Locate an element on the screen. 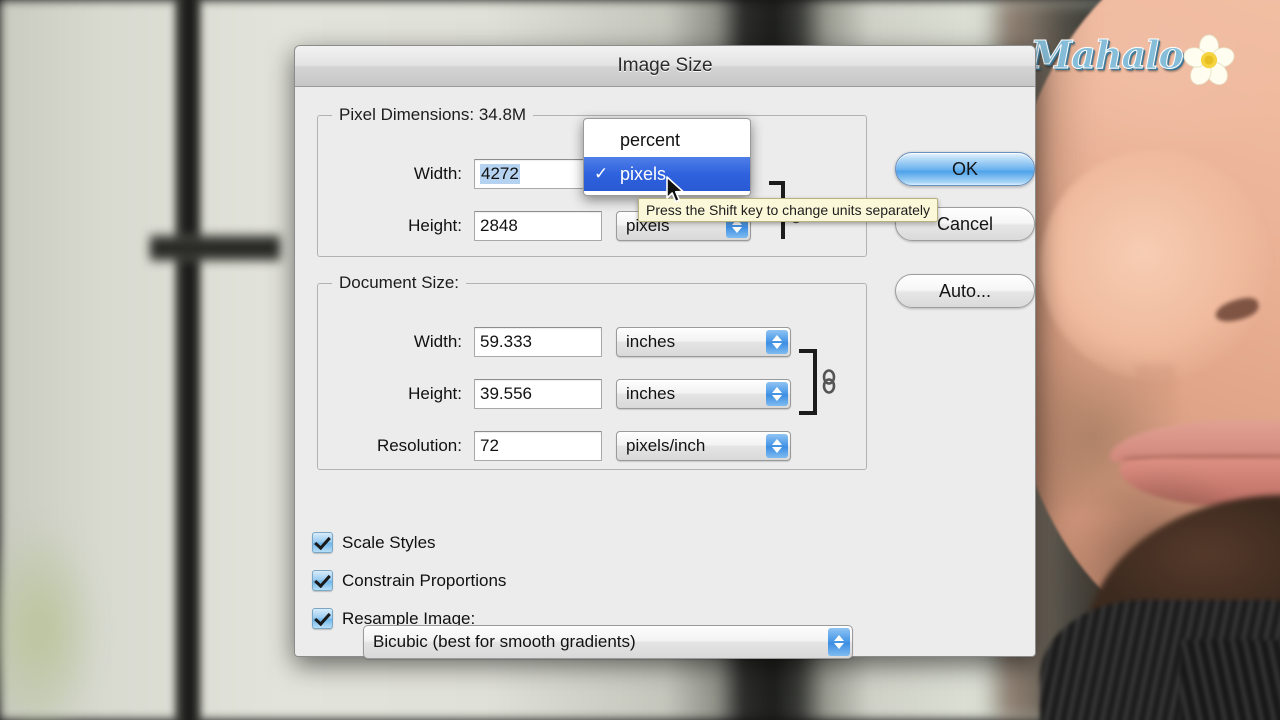  chain-link-icon is located at coordinates (817, 382).